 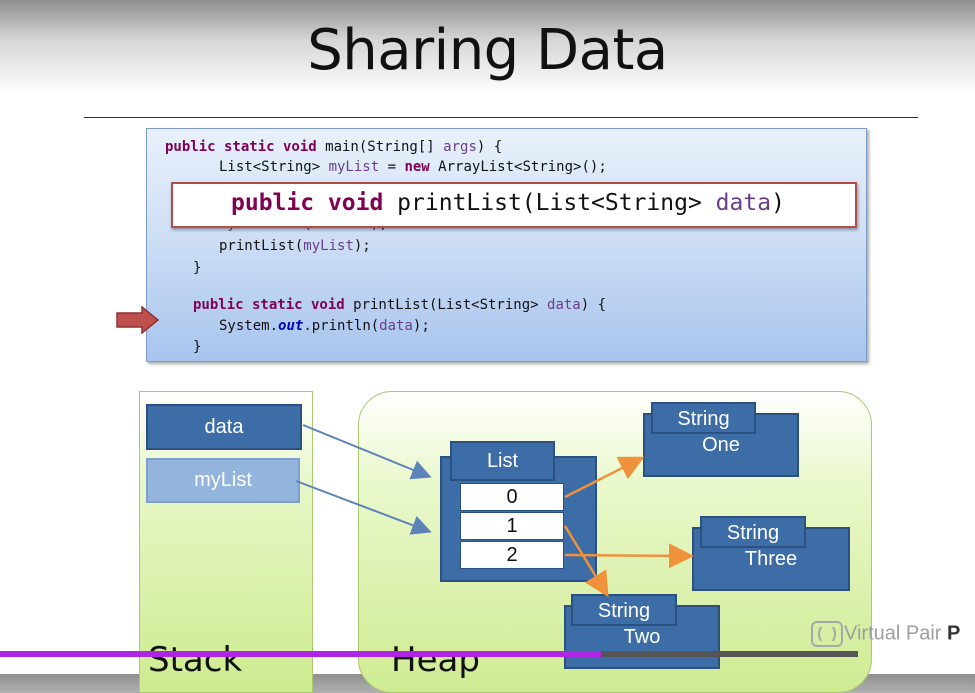 What do you see at coordinates (586, 561) in the screenshot?
I see `arrow-slot1-to-two` at bounding box center [586, 561].